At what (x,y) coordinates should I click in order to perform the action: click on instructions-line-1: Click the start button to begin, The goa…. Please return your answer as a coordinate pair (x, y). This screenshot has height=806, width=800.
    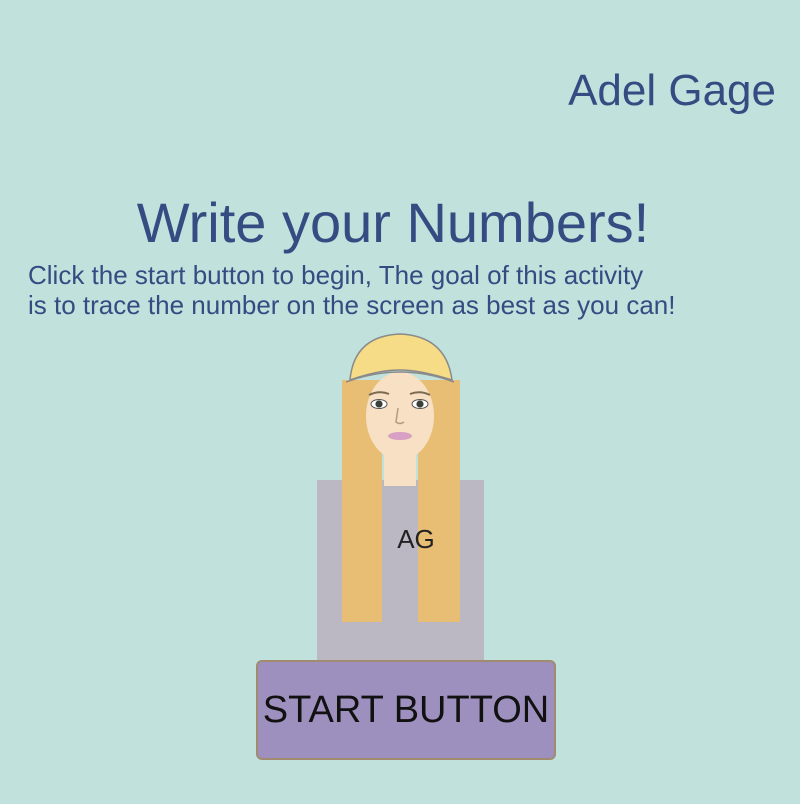
    Looking at the image, I should click on (336, 275).